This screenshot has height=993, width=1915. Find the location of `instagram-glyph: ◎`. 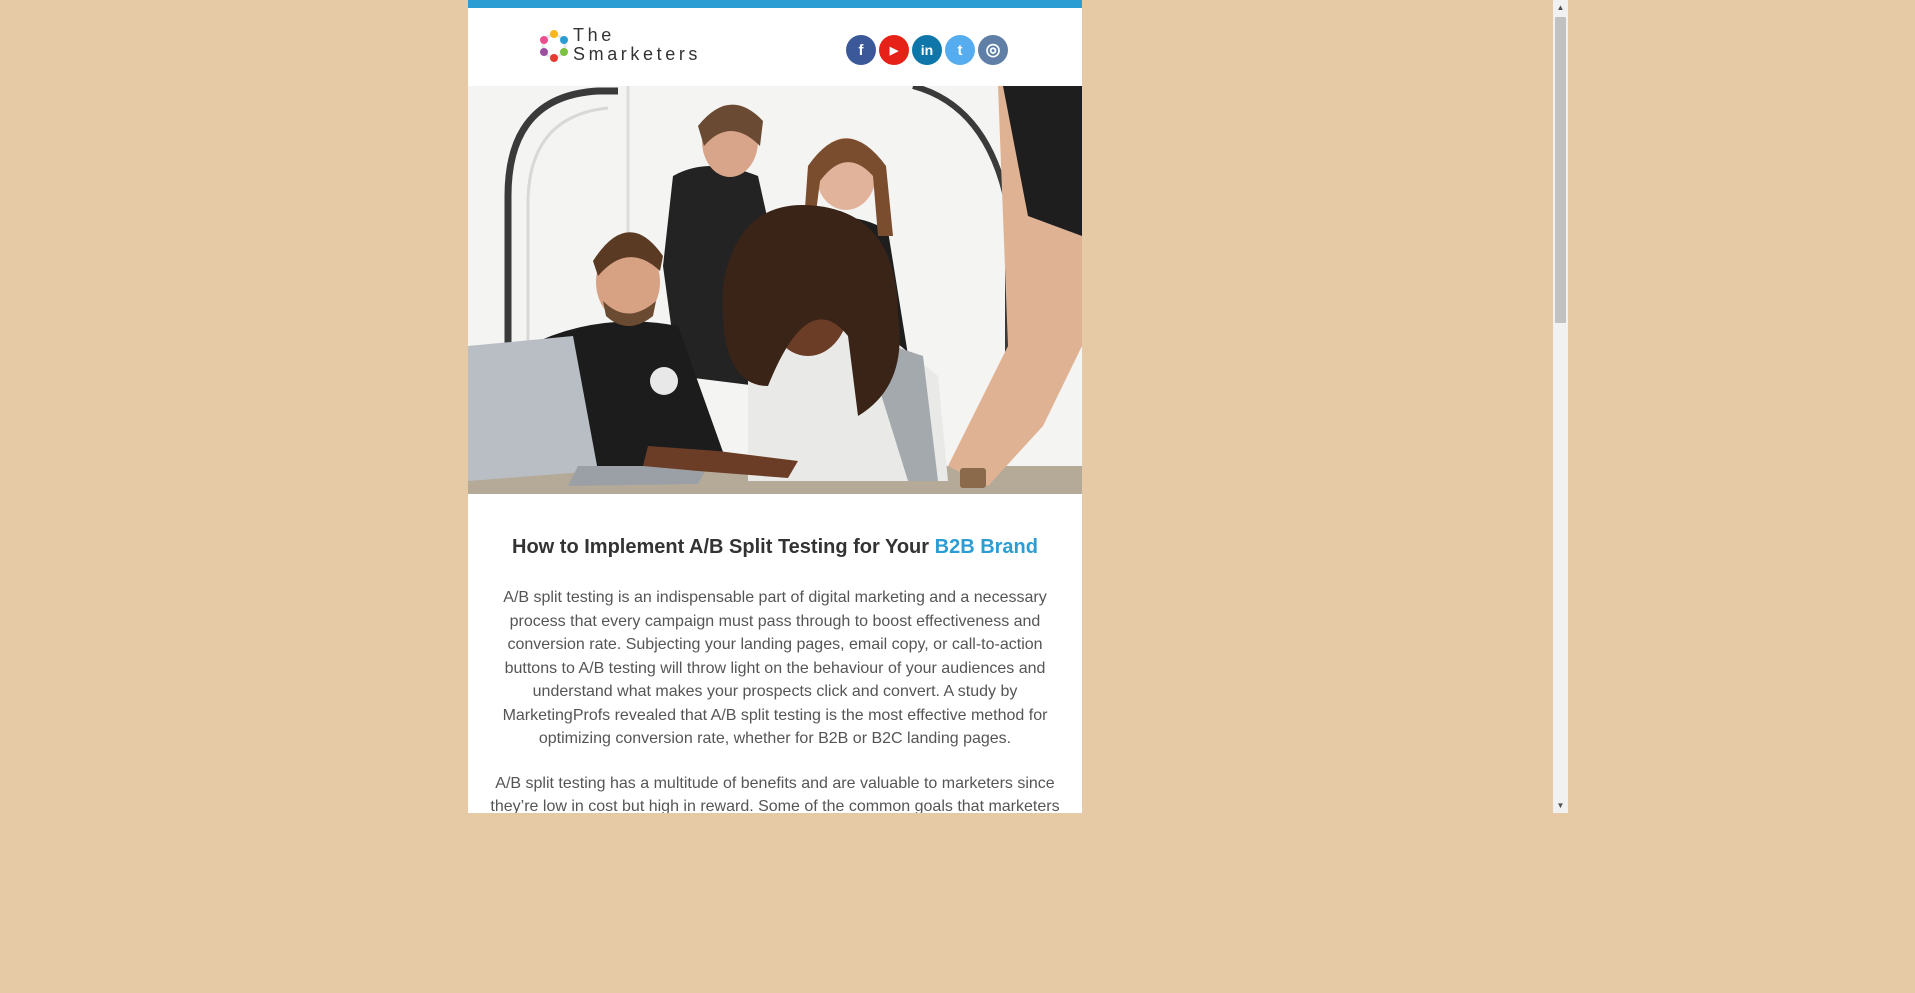

instagram-glyph: ◎ is located at coordinates (993, 49).